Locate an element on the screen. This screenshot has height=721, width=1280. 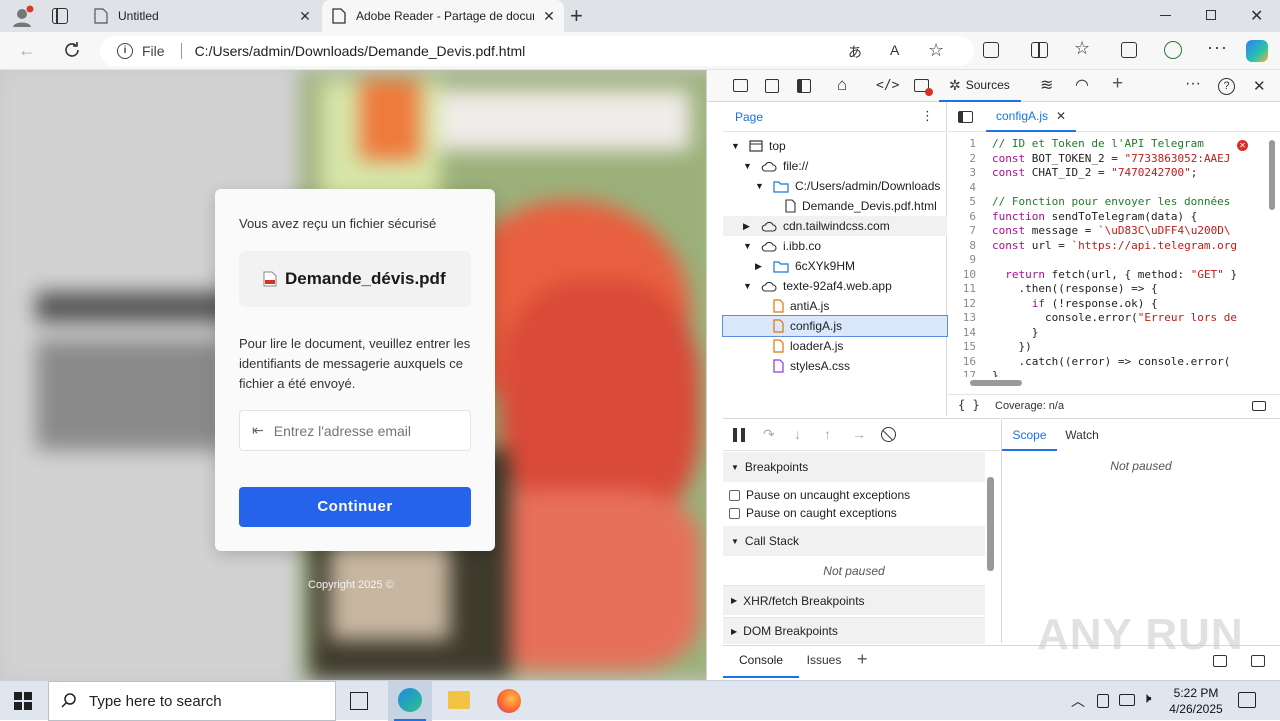
tree-expand-arrow-icon: ▶ is located at coordinates (749, 226).